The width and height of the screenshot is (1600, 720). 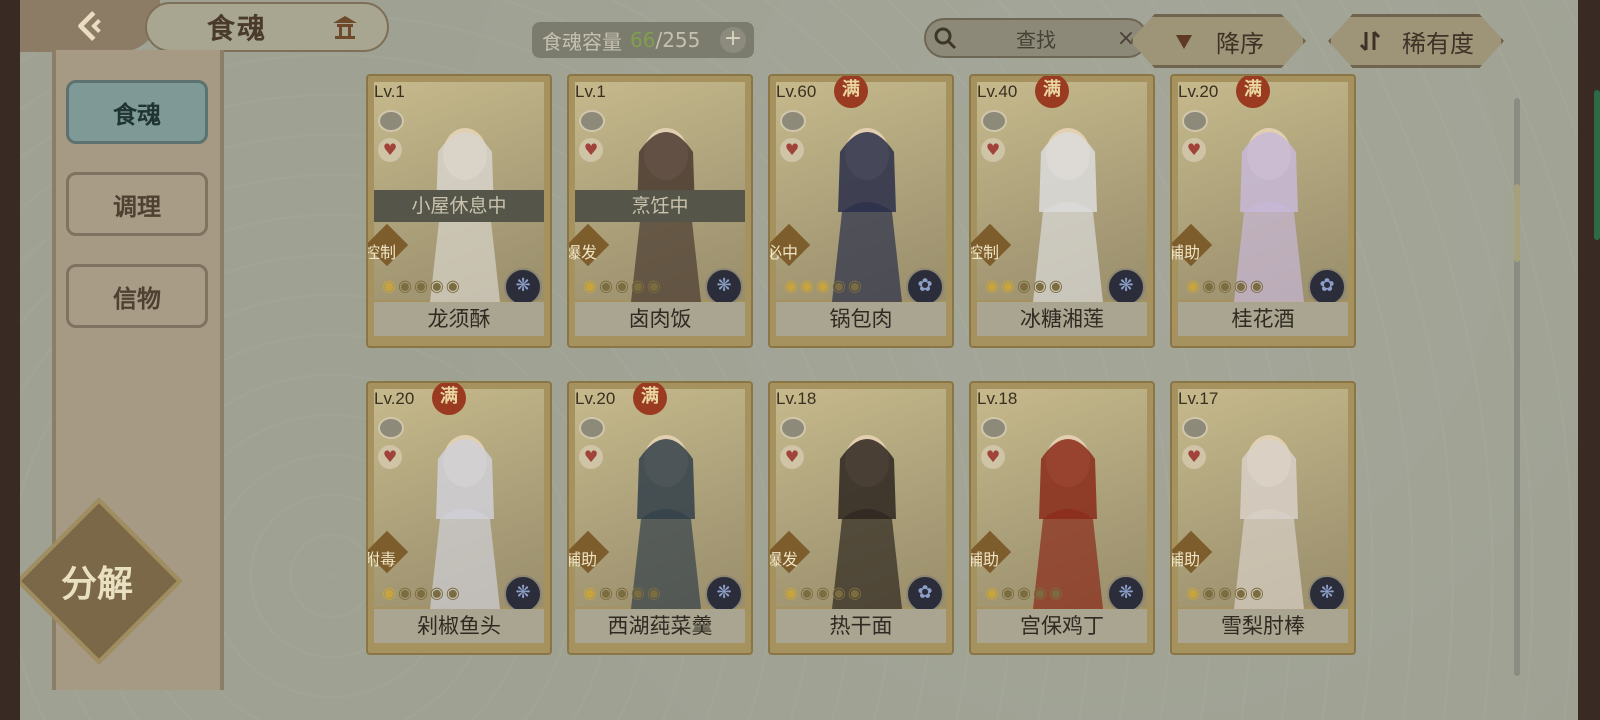 I want to click on food-soul-card: Lv.1 ♥ 小屋休息中 控制 ◉◉◉◉◉ ❋ 龙须酥, so click(x=459, y=211).